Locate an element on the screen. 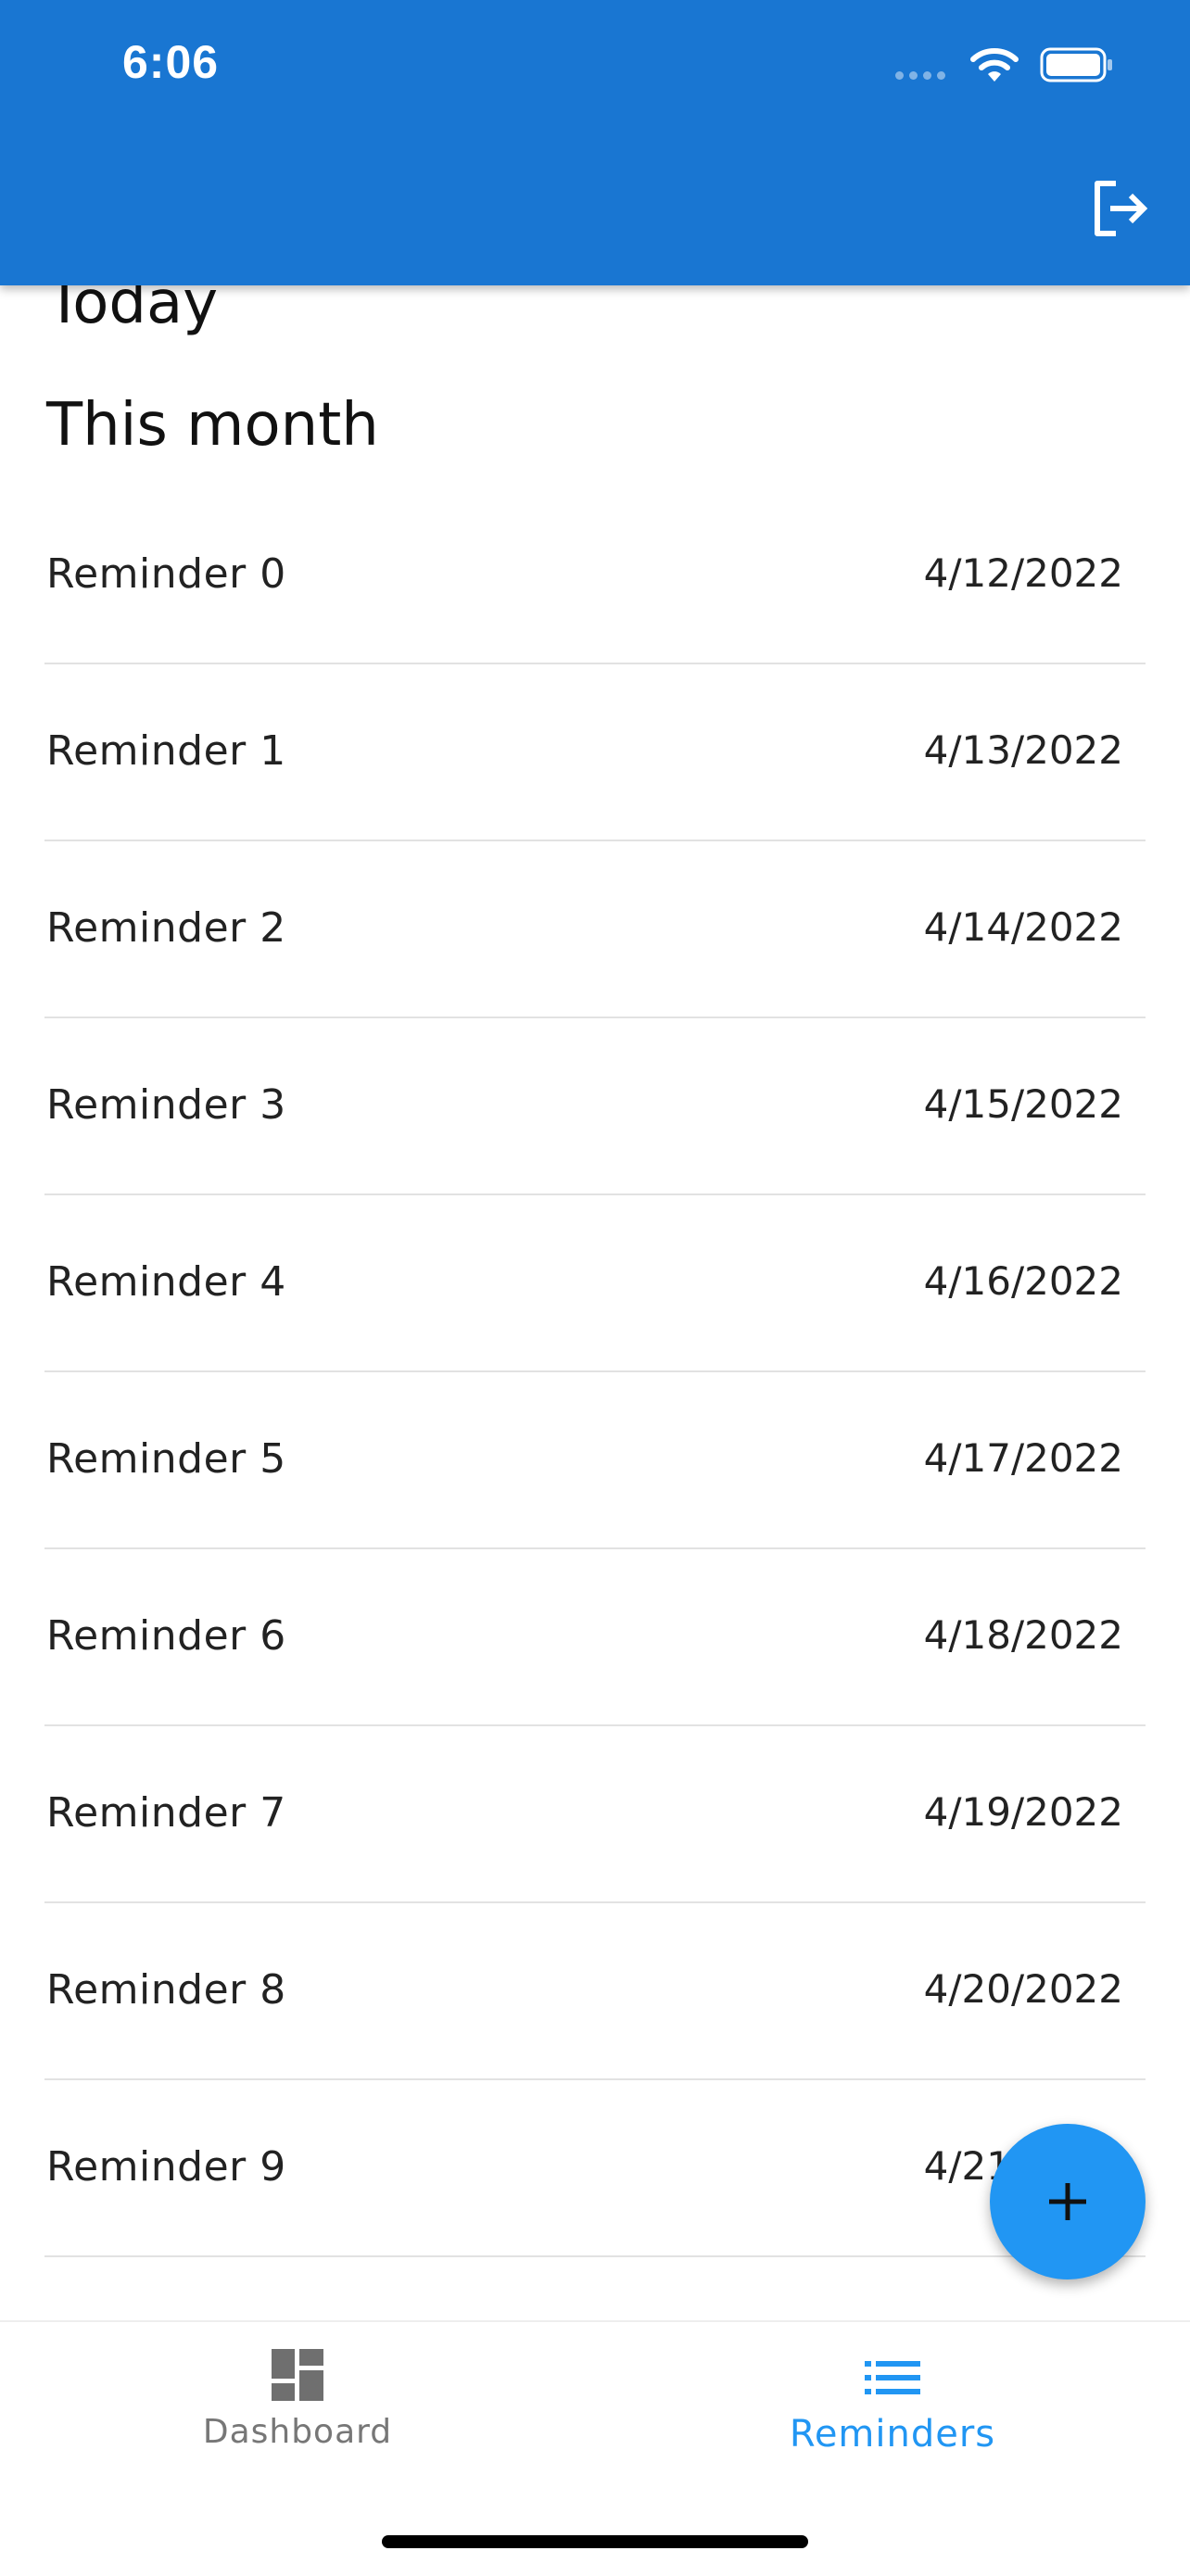 The image size is (1190, 2576). reminder-title: Reminder 4 is located at coordinates (166, 1282).